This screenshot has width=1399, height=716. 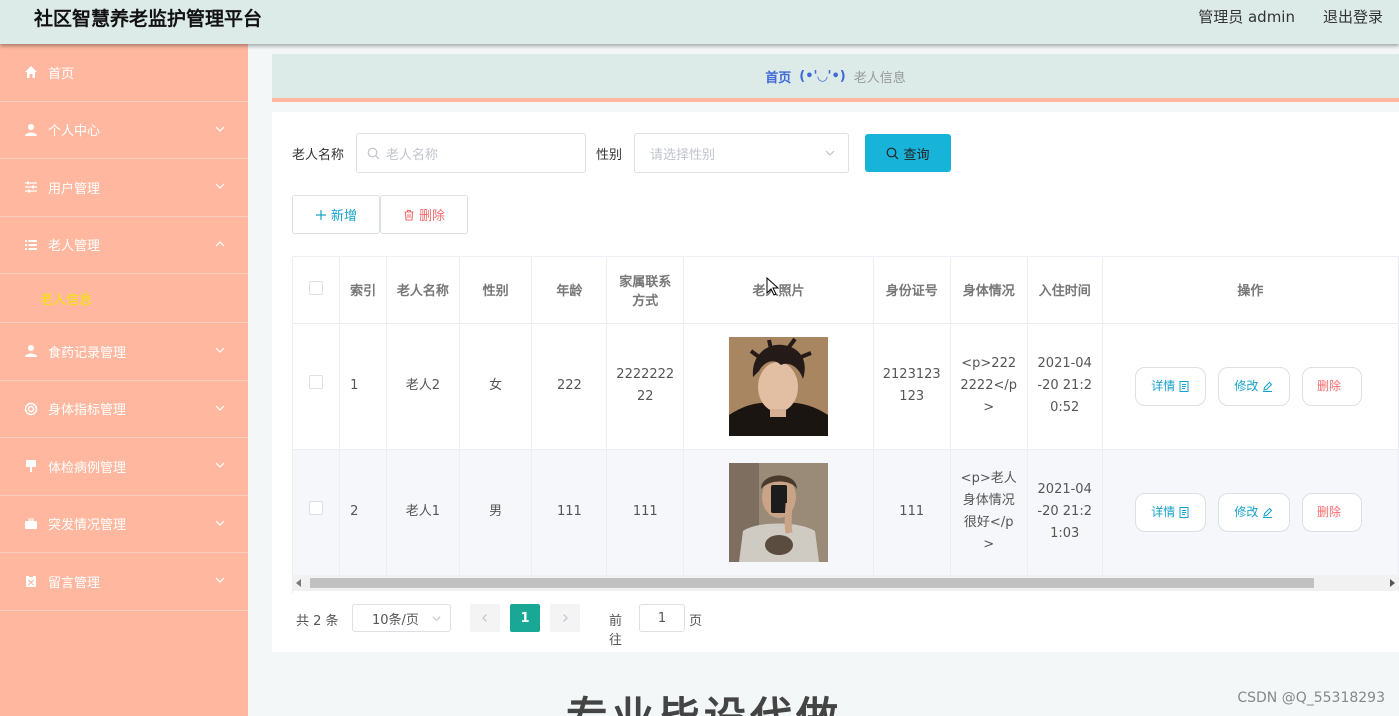 I want to click on scroll-right-arrow-icon, so click(x=1392, y=583).